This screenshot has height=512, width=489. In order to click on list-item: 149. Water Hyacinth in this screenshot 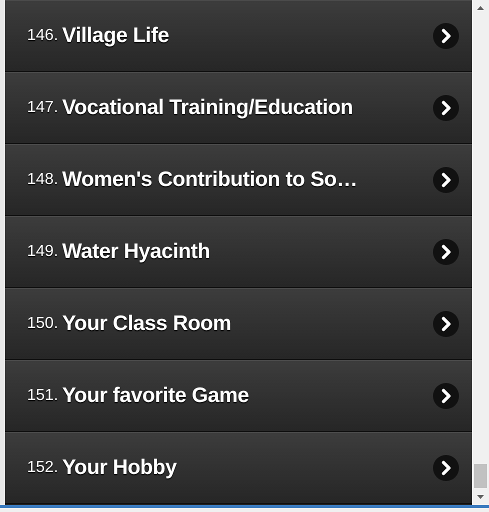, I will do `click(238, 252)`.